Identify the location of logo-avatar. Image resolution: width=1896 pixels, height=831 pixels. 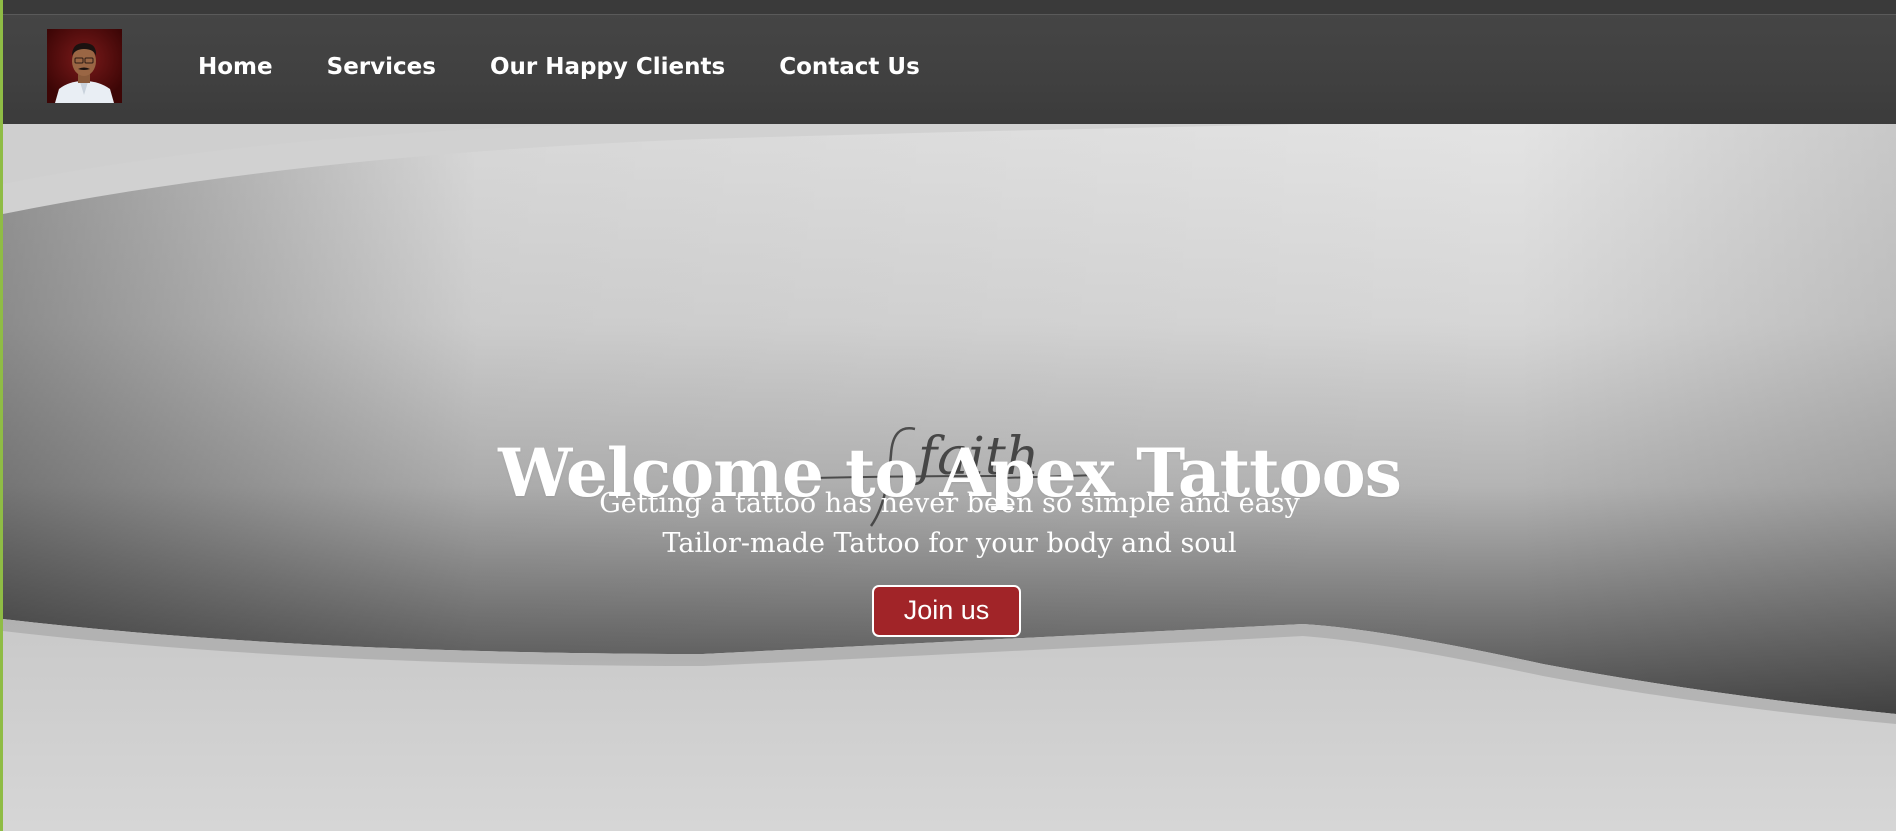
(84, 66).